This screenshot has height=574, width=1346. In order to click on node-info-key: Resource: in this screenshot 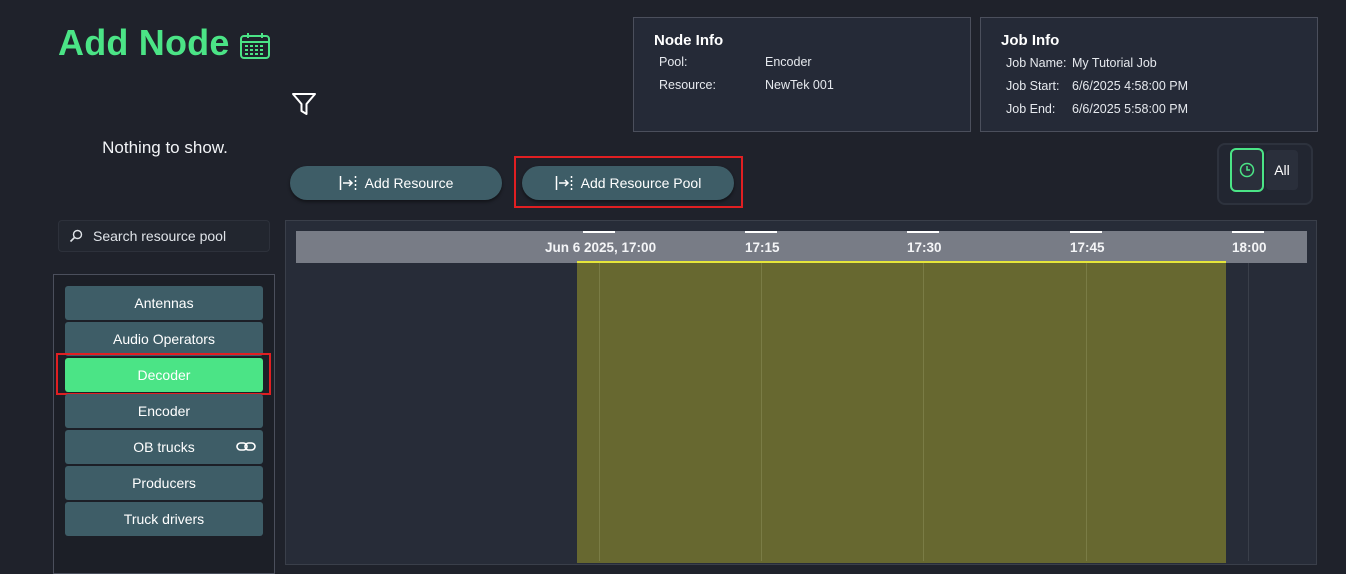, I will do `click(687, 85)`.